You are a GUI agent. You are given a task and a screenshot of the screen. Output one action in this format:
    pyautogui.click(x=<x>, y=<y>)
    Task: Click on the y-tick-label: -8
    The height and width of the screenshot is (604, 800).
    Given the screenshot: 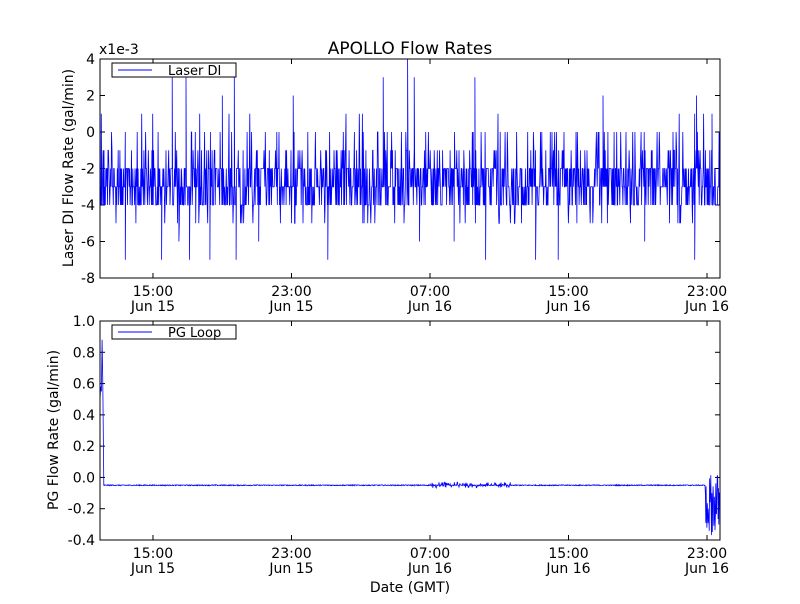 What is the action you would take?
    pyautogui.click(x=88, y=279)
    